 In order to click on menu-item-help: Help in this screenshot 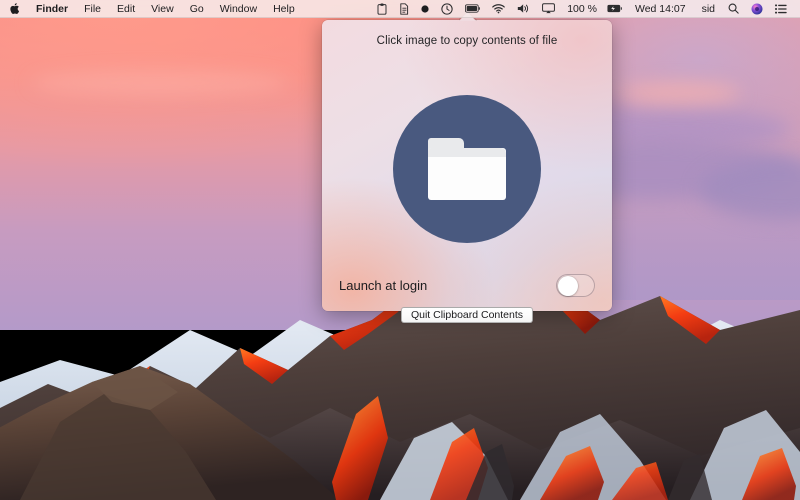, I will do `click(284, 9)`.